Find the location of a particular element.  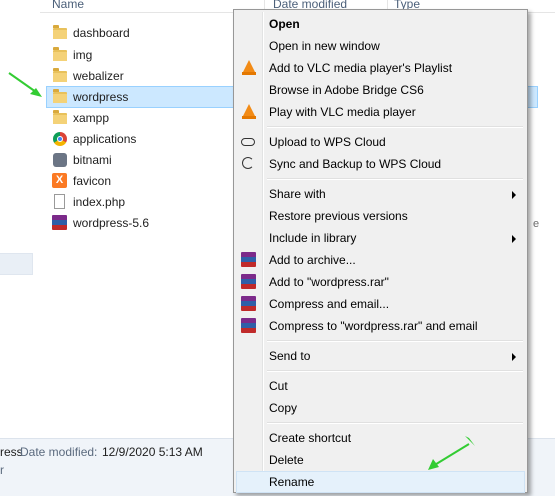

menu-item-add-to-vlc-playlist: Add to VLC media player's Playlist is located at coordinates (380, 68).